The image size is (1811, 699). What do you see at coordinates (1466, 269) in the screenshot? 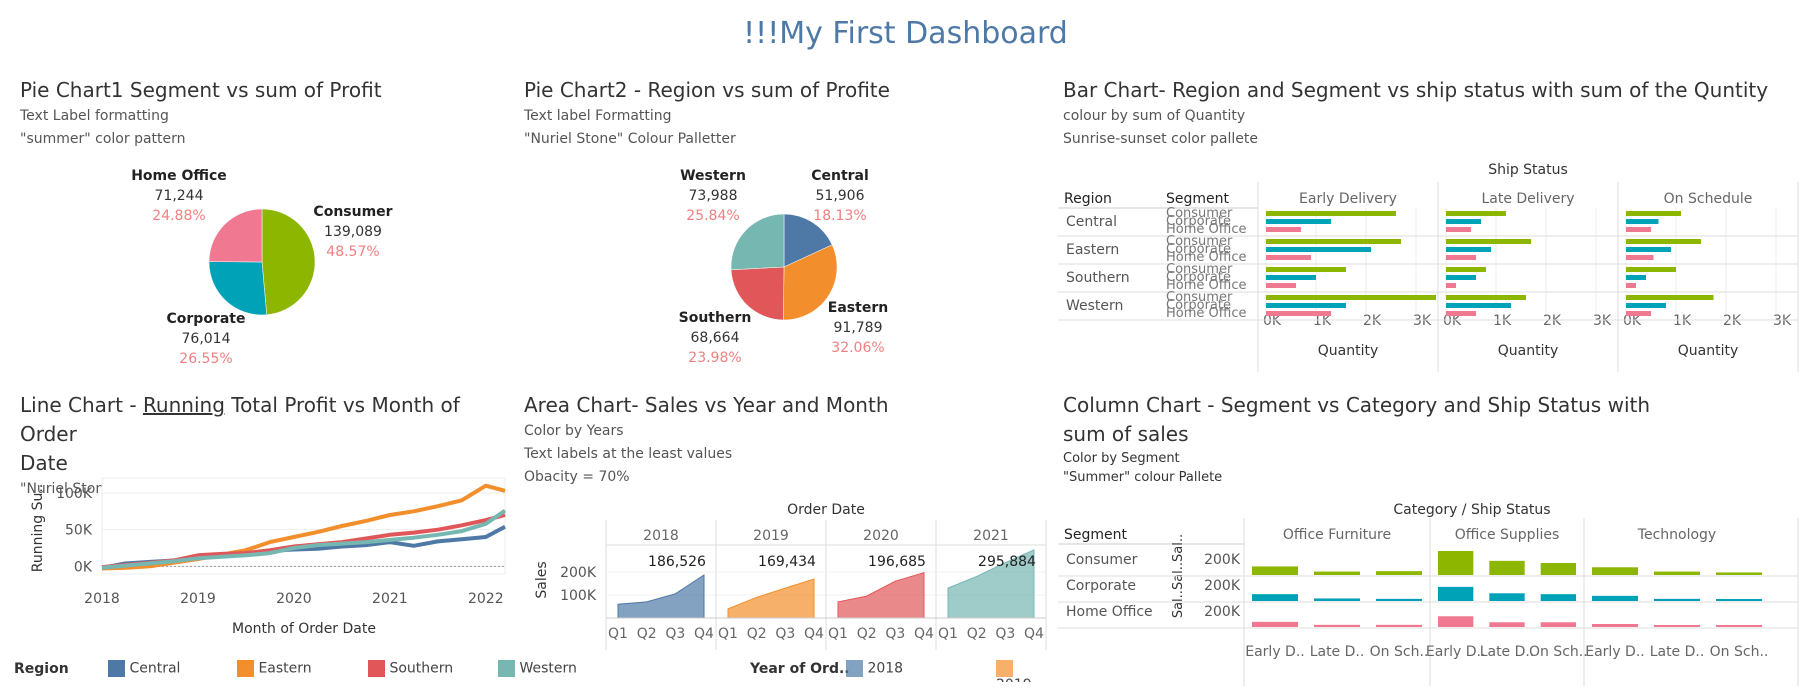
I see `bar-late-delivery-southern-consumer` at bounding box center [1466, 269].